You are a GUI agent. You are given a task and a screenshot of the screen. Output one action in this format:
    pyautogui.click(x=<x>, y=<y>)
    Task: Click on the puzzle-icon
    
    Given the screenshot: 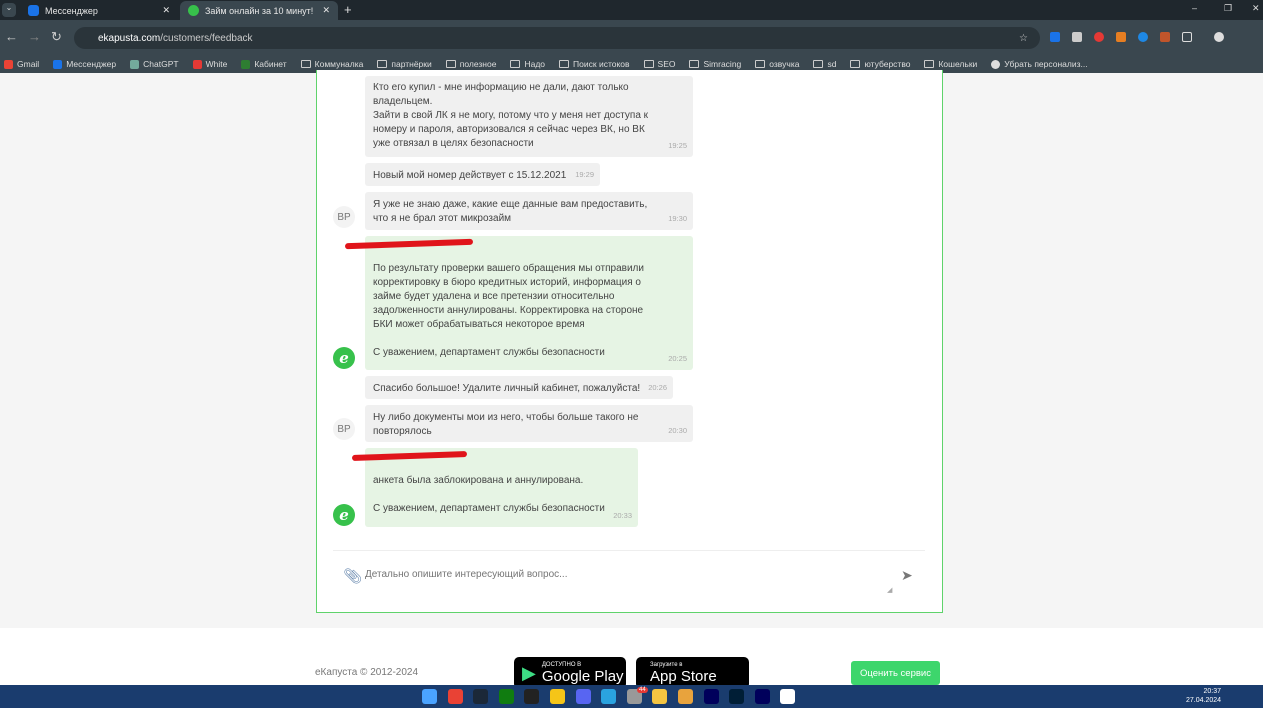 What is the action you would take?
    pyautogui.click(x=1187, y=37)
    